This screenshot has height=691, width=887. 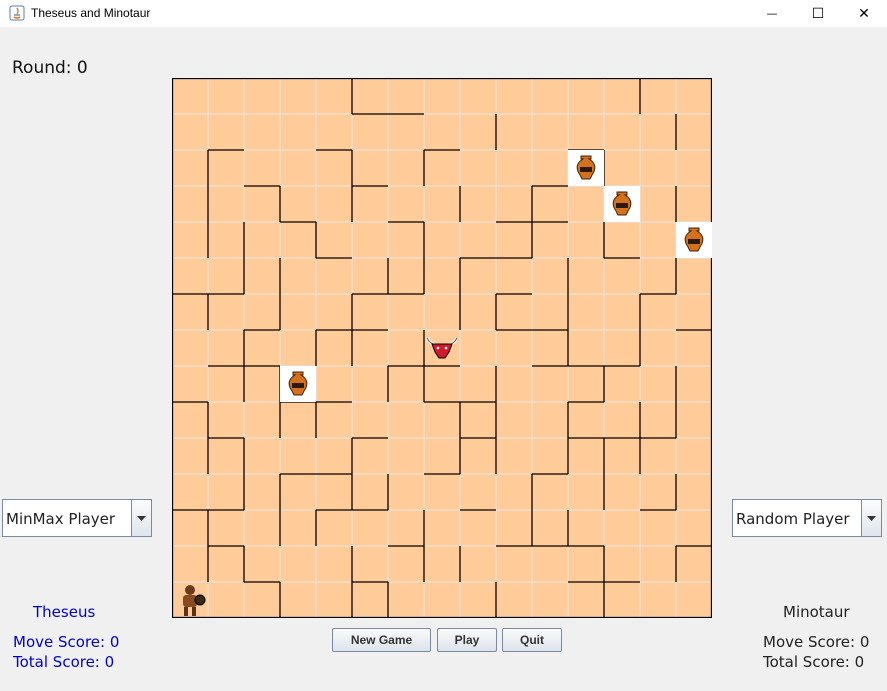 I want to click on title-bar: Theseus and Minotaur — ☐ ✕, so click(x=443, y=13).